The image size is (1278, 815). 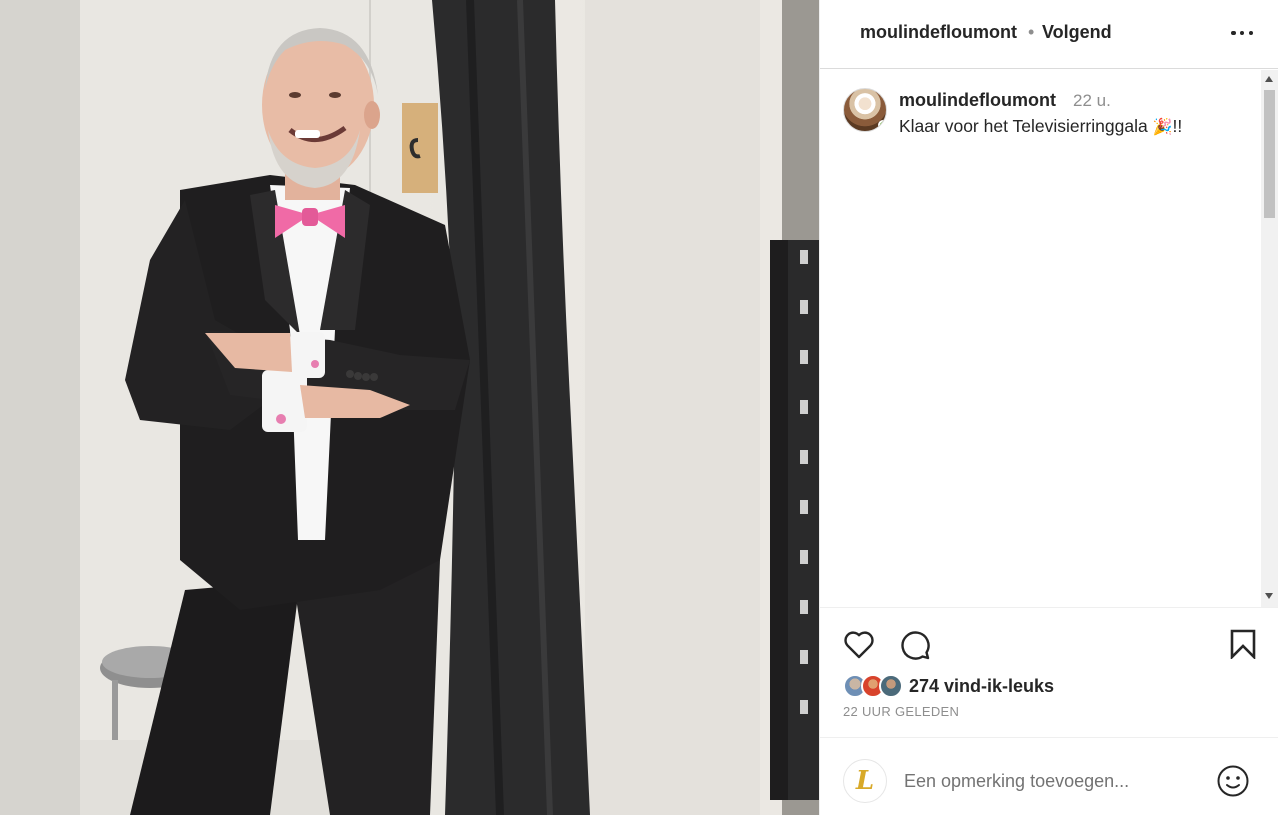 What do you see at coordinates (1269, 79) in the screenshot?
I see `scroll-up-arrow-icon` at bounding box center [1269, 79].